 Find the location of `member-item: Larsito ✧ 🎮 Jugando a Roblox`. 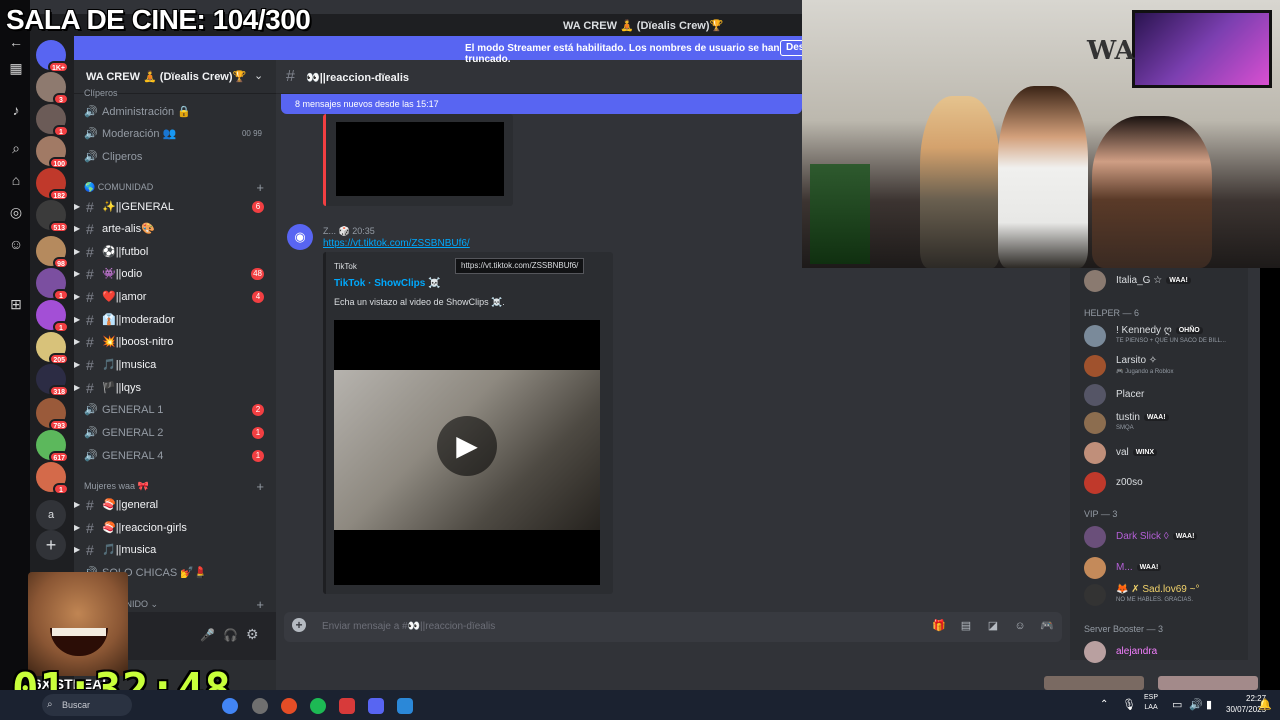

member-item: Larsito ✧ 🎮 Jugando a Roblox is located at coordinates (1164, 366).